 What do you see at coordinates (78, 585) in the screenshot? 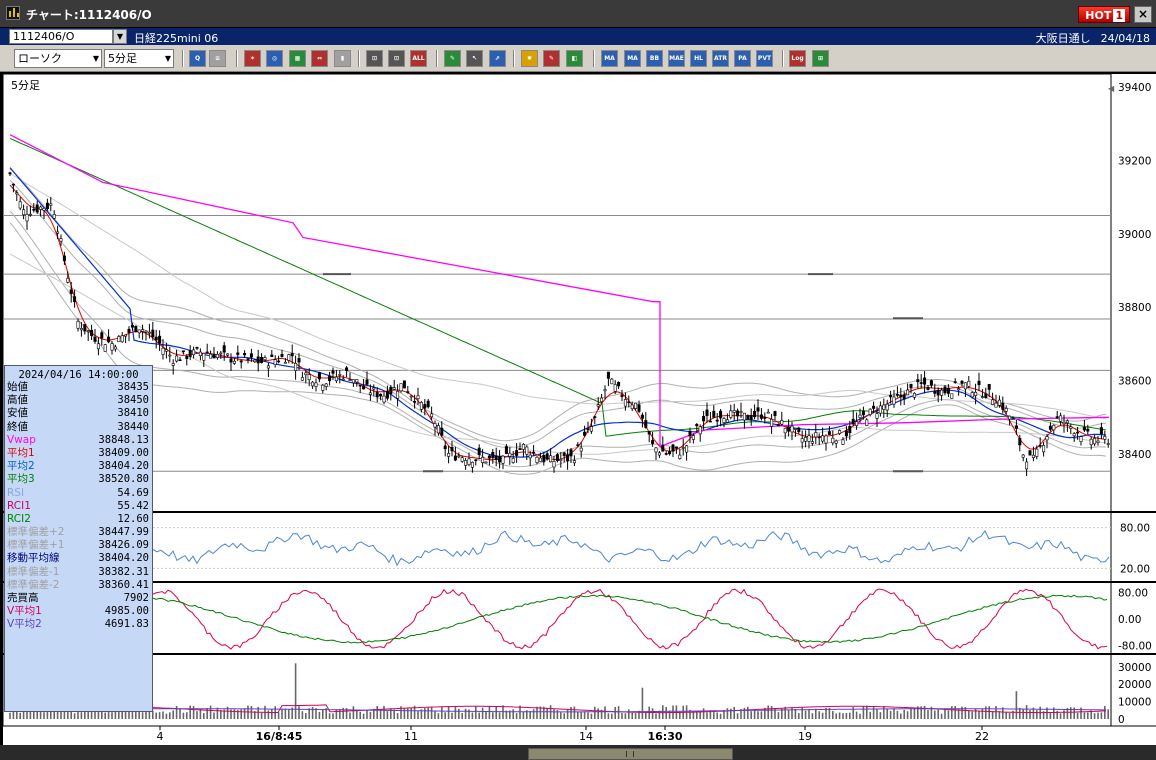
I see `info-row: 標準偏差-2 38360.41` at bounding box center [78, 585].